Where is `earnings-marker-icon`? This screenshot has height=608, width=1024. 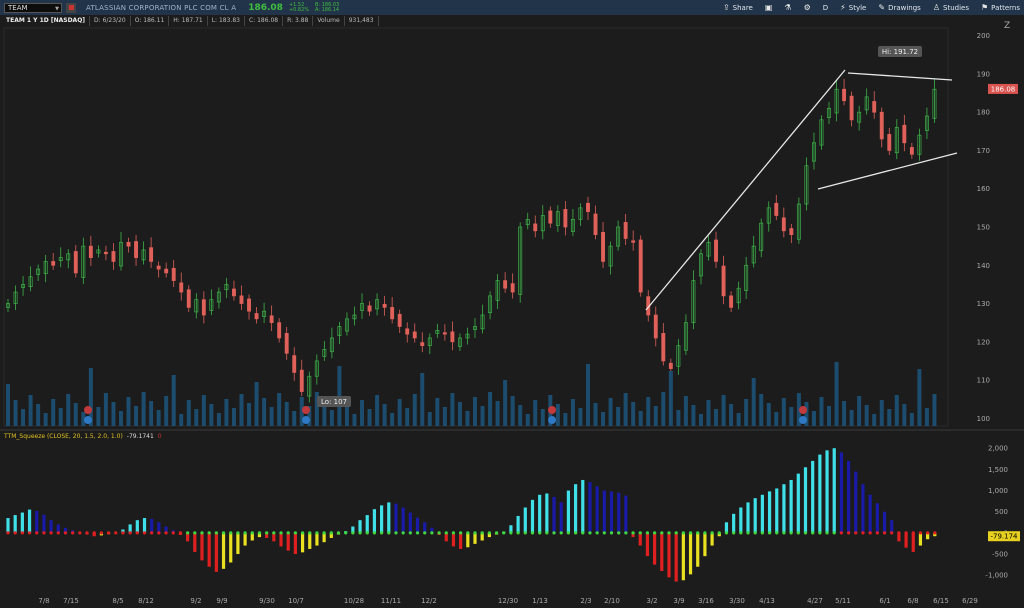
earnings-marker-icon is located at coordinates (552, 410).